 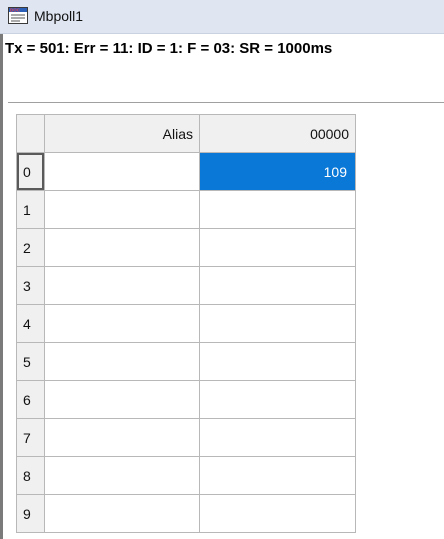 I want to click on table-row: 9, so click(x=186, y=514).